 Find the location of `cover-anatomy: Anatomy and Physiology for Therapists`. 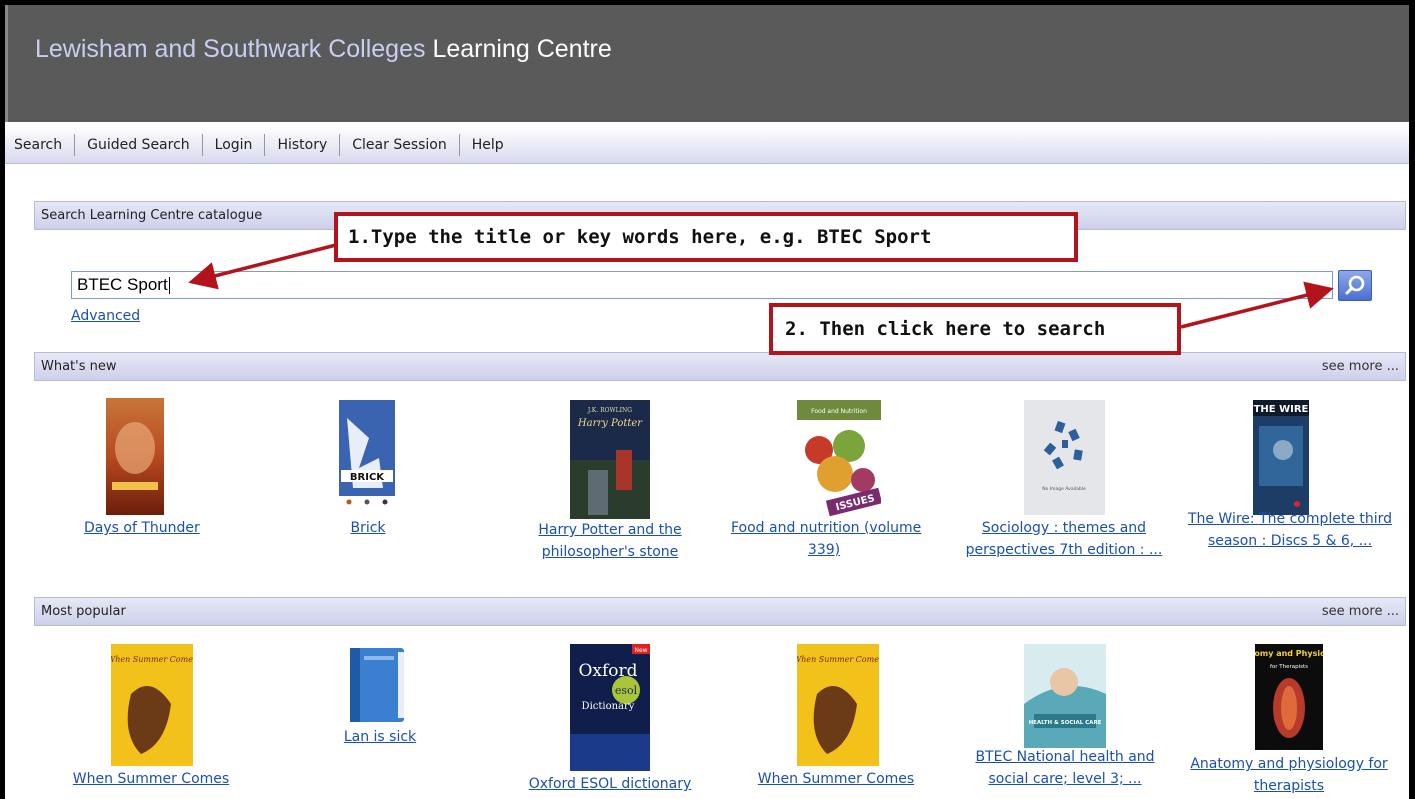

cover-anatomy: Anatomy and Physiology for Therapists is located at coordinates (1289, 697).